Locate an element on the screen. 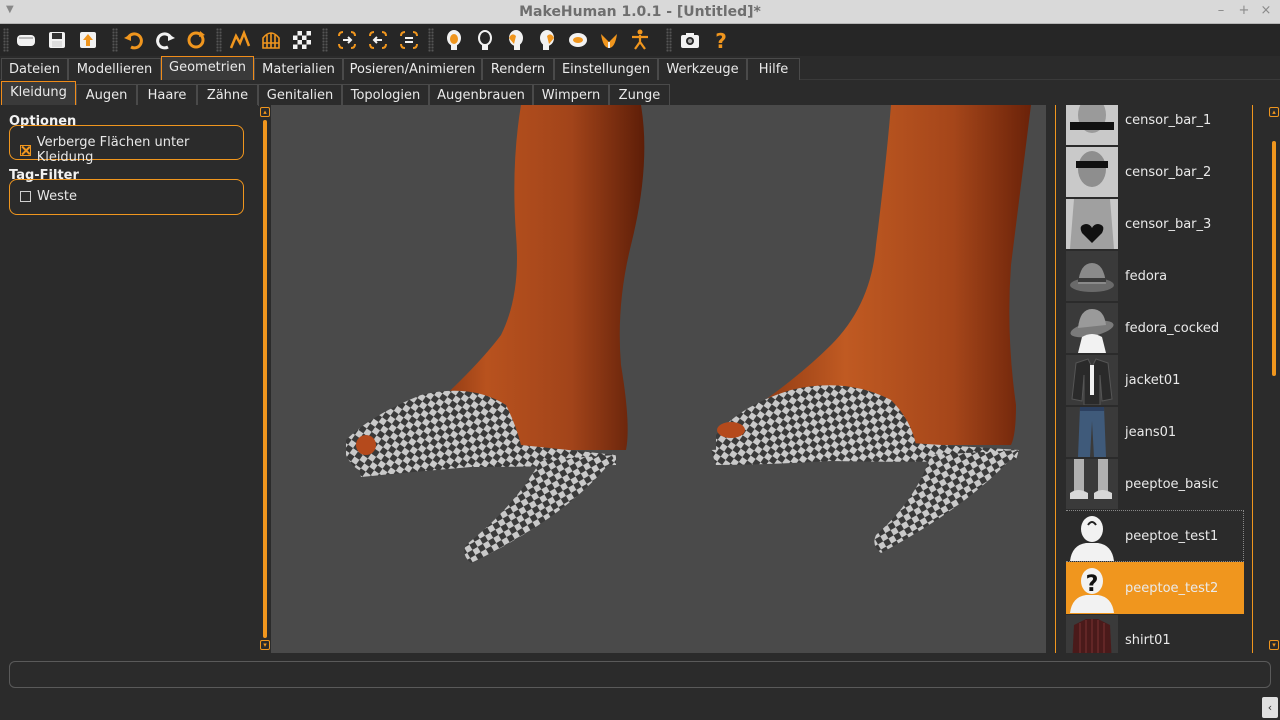  tab-dateien: Dateien is located at coordinates (34, 69).